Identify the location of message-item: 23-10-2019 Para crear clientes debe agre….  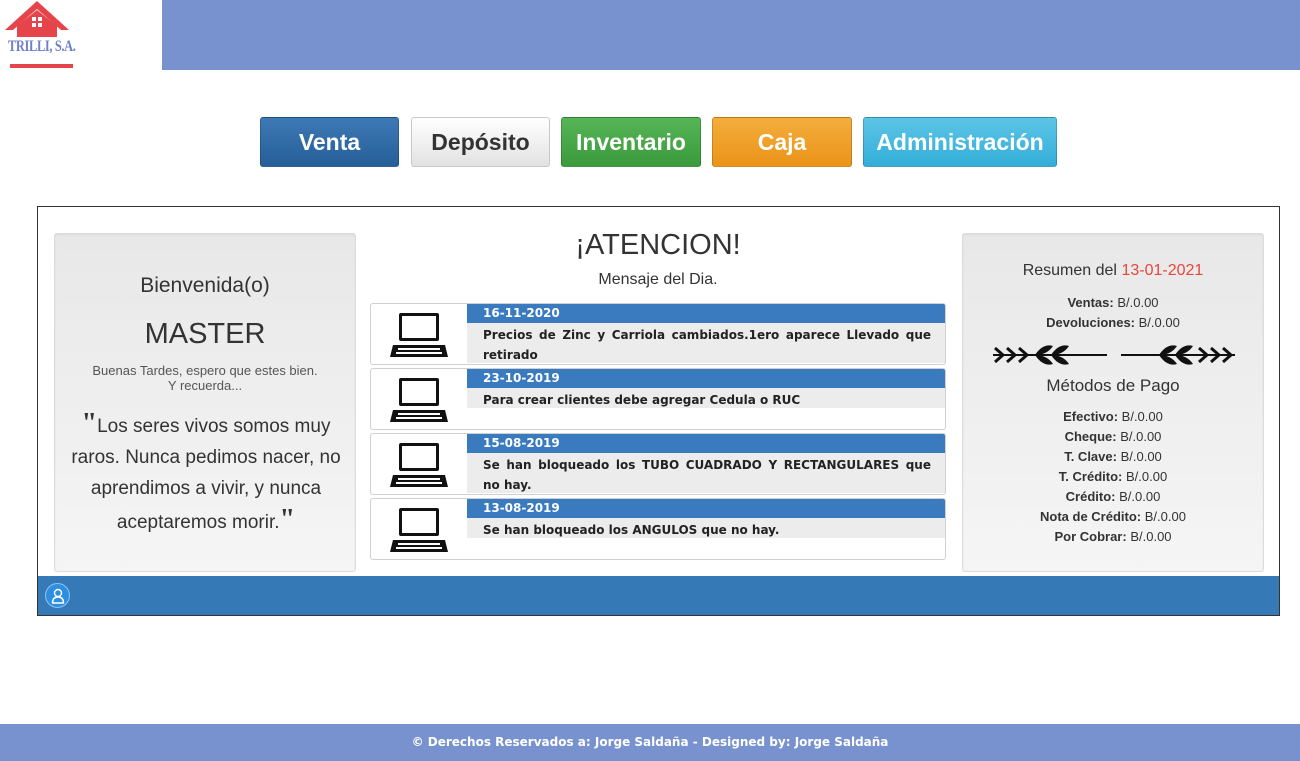
(658, 399).